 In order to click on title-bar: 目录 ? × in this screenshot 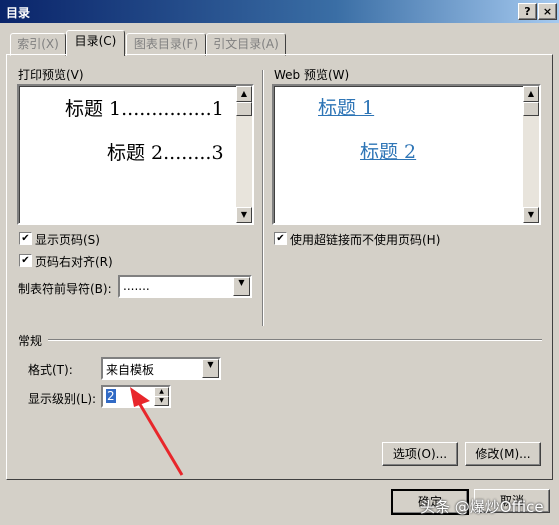, I will do `click(279, 11)`.